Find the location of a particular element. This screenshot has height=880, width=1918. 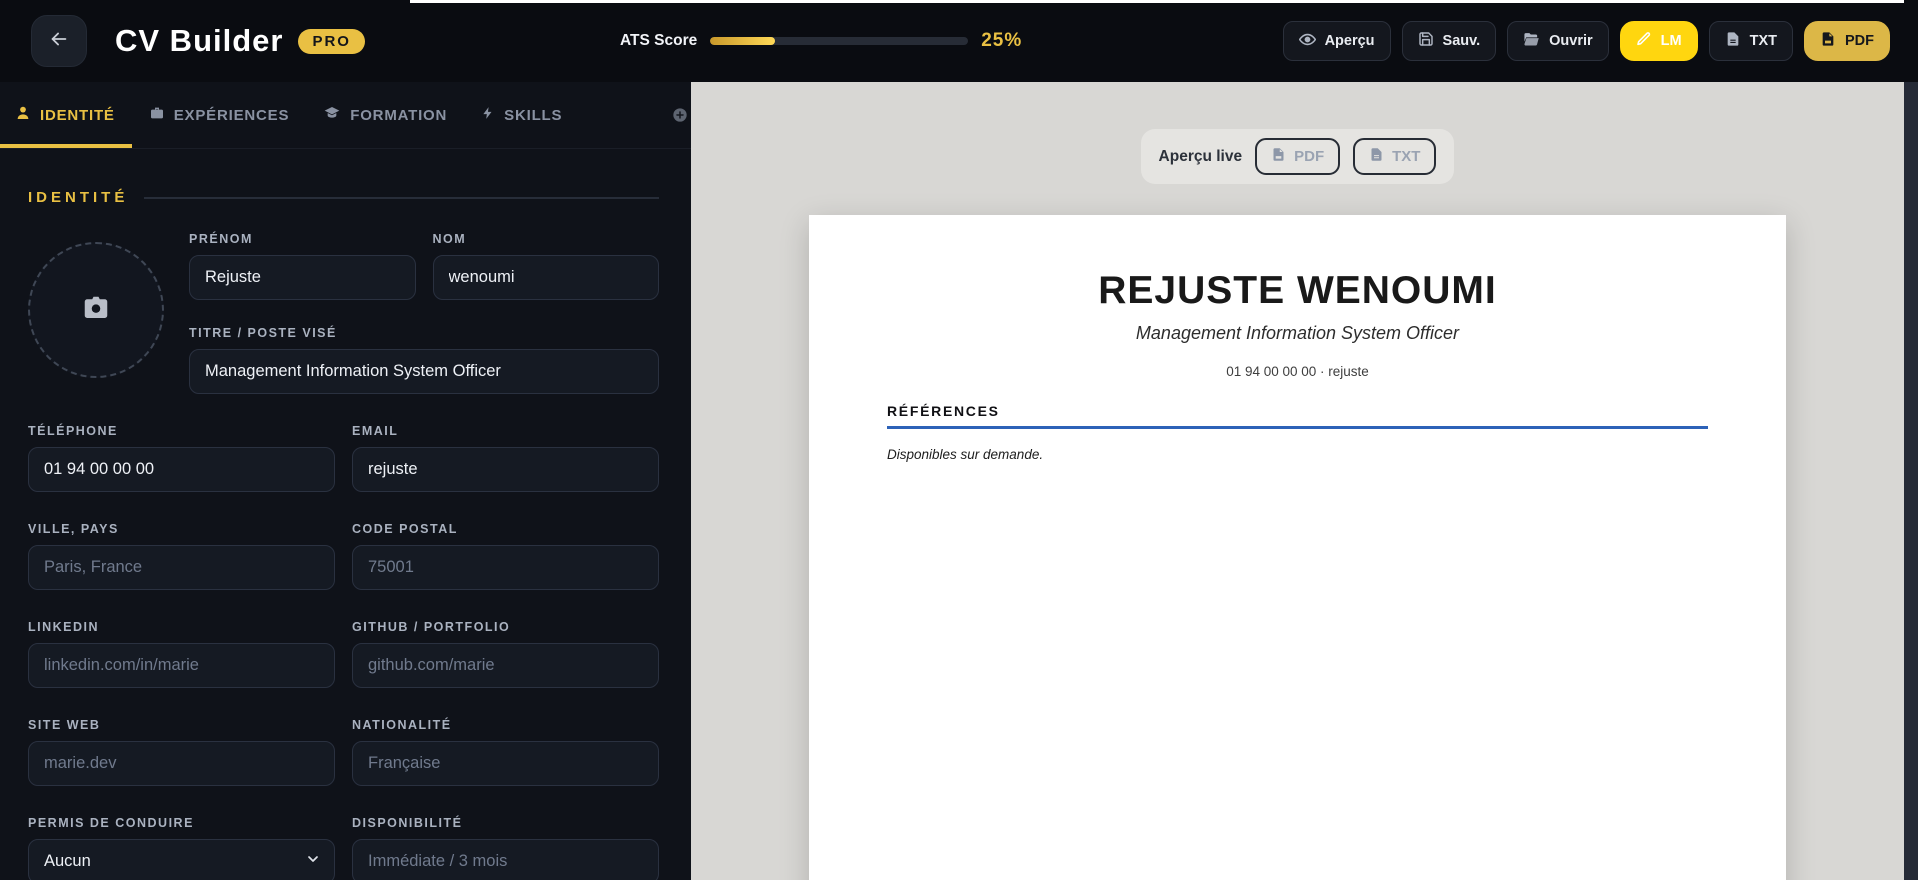

arrow-left-icon is located at coordinates (59, 41).